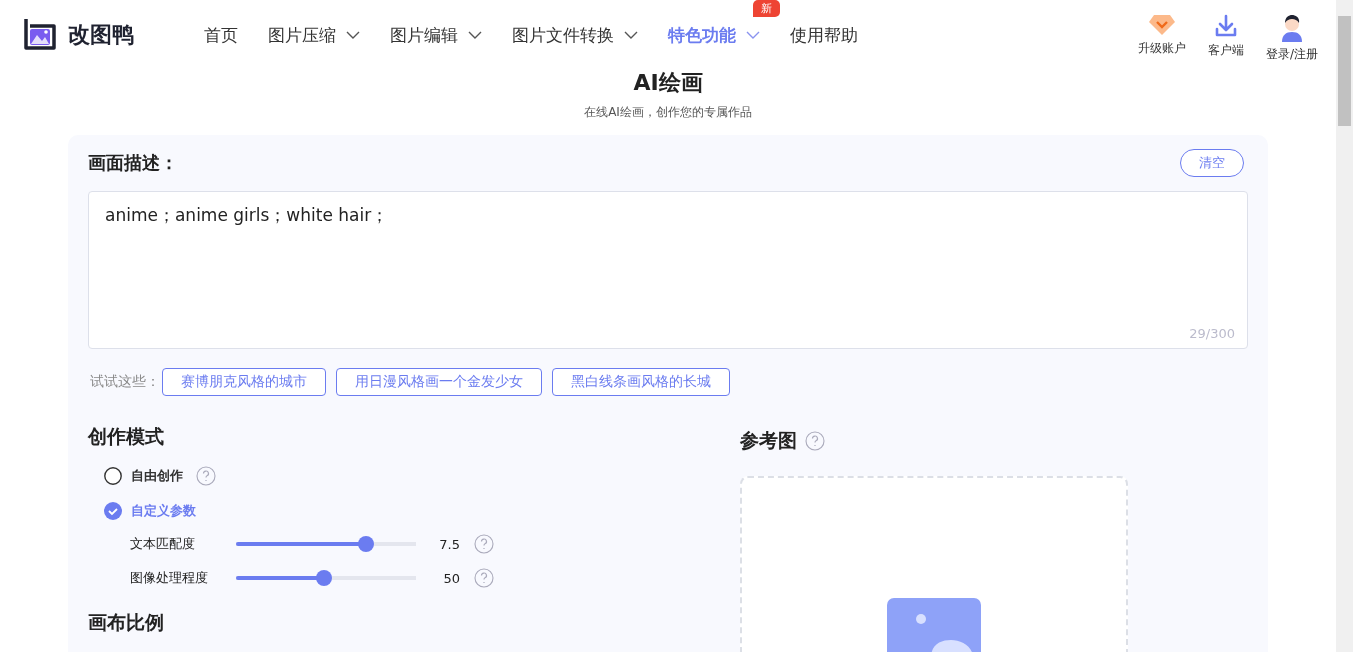 This screenshot has height=652, width=1353. I want to click on description-text: anime；anime girls；white hair；, so click(247, 215).